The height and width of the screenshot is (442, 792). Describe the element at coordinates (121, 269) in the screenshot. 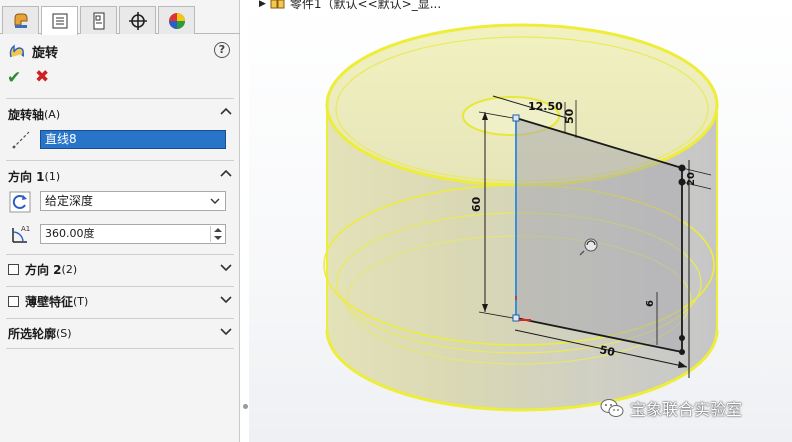

I see `section-direction2-header: 方向 2 (2)` at that location.